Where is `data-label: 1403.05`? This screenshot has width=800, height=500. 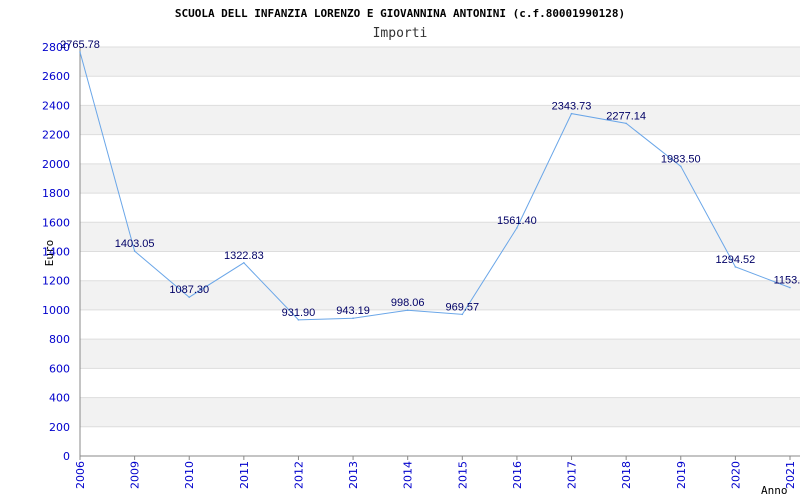 data-label: 1403.05 is located at coordinates (135, 244).